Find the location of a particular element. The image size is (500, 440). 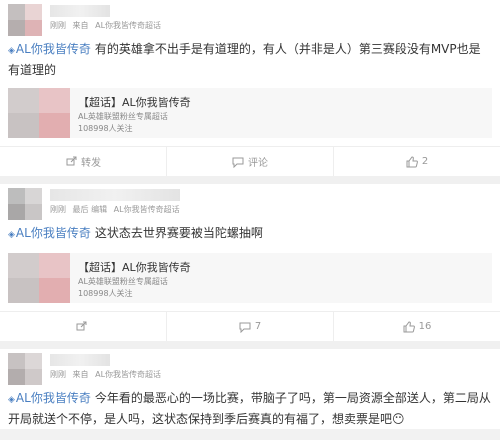

post-meta: 刚刚 最后 编辑 AL你我皆传奇超话 is located at coordinates (117, 209).